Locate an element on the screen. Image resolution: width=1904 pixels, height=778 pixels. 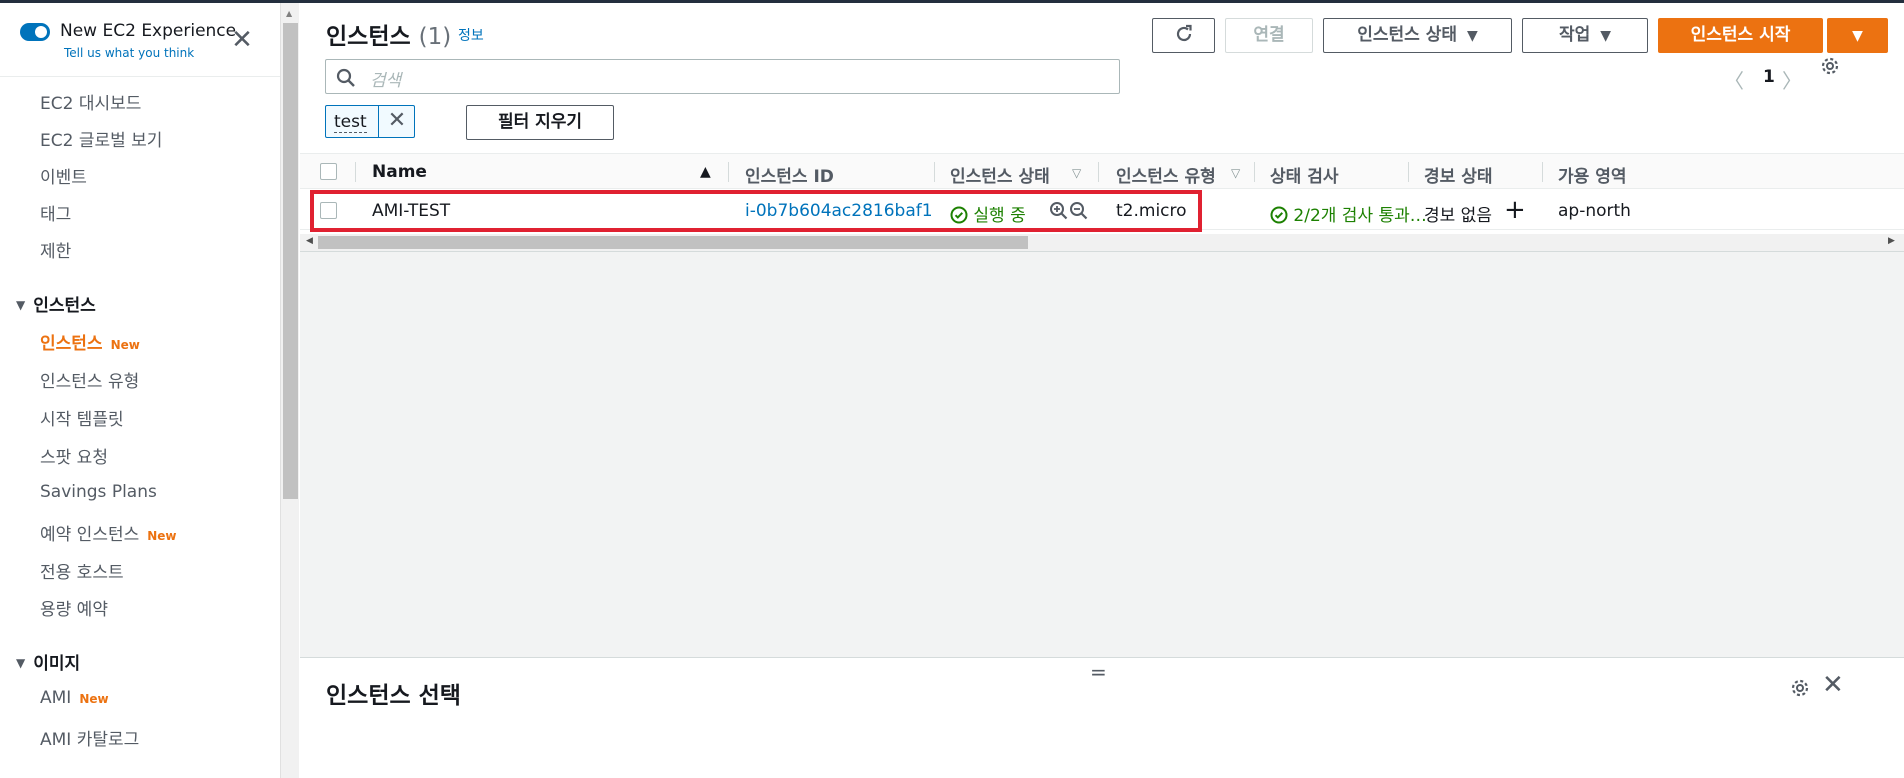
filter-token: test ✕ is located at coordinates (370, 121).